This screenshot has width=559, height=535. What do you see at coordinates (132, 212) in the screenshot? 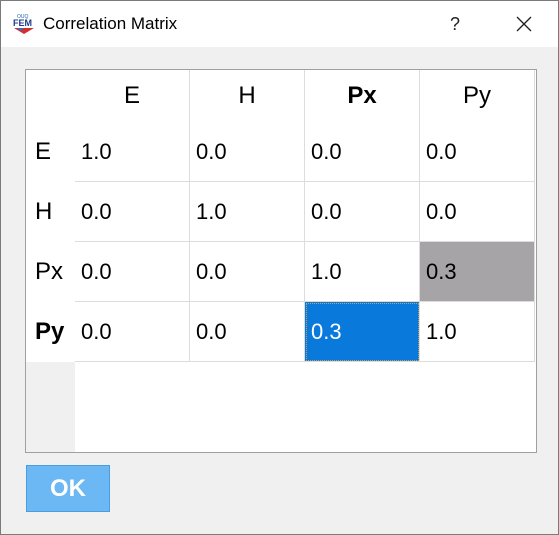
I see `matrix-cell-h-e: 0.0` at bounding box center [132, 212].